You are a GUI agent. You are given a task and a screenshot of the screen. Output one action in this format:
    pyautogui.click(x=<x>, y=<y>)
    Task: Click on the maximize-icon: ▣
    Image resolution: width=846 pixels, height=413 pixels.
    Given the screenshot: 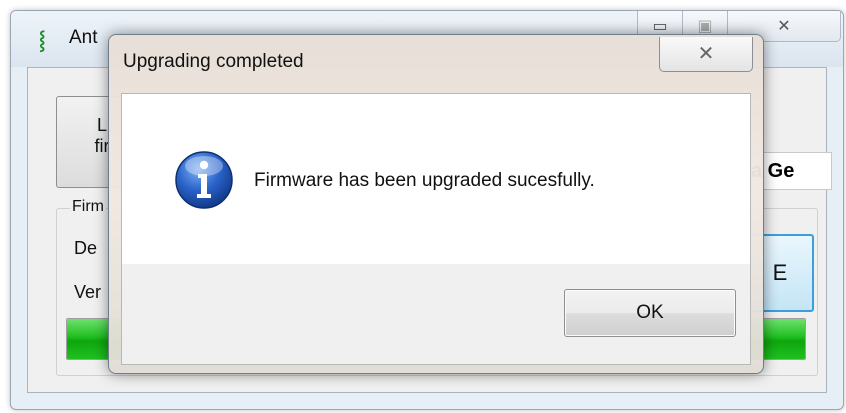 What is the action you would take?
    pyautogui.click(x=705, y=25)
    